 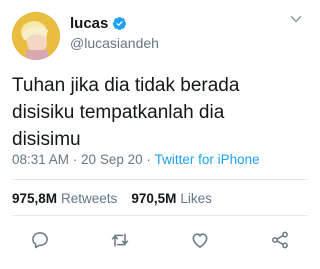 I want to click on retweet-icon, so click(x=120, y=240).